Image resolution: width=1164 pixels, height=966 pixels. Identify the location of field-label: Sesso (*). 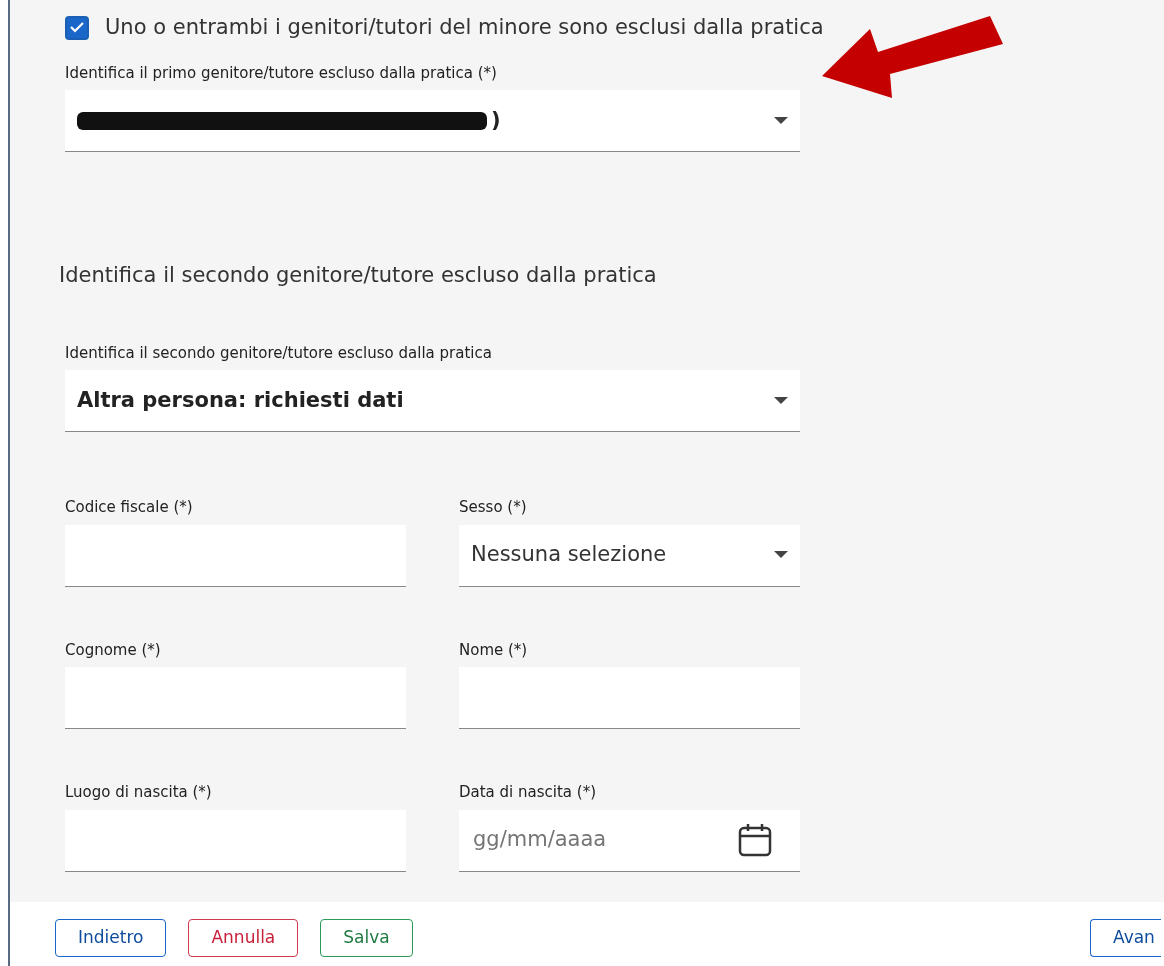
(493, 507).